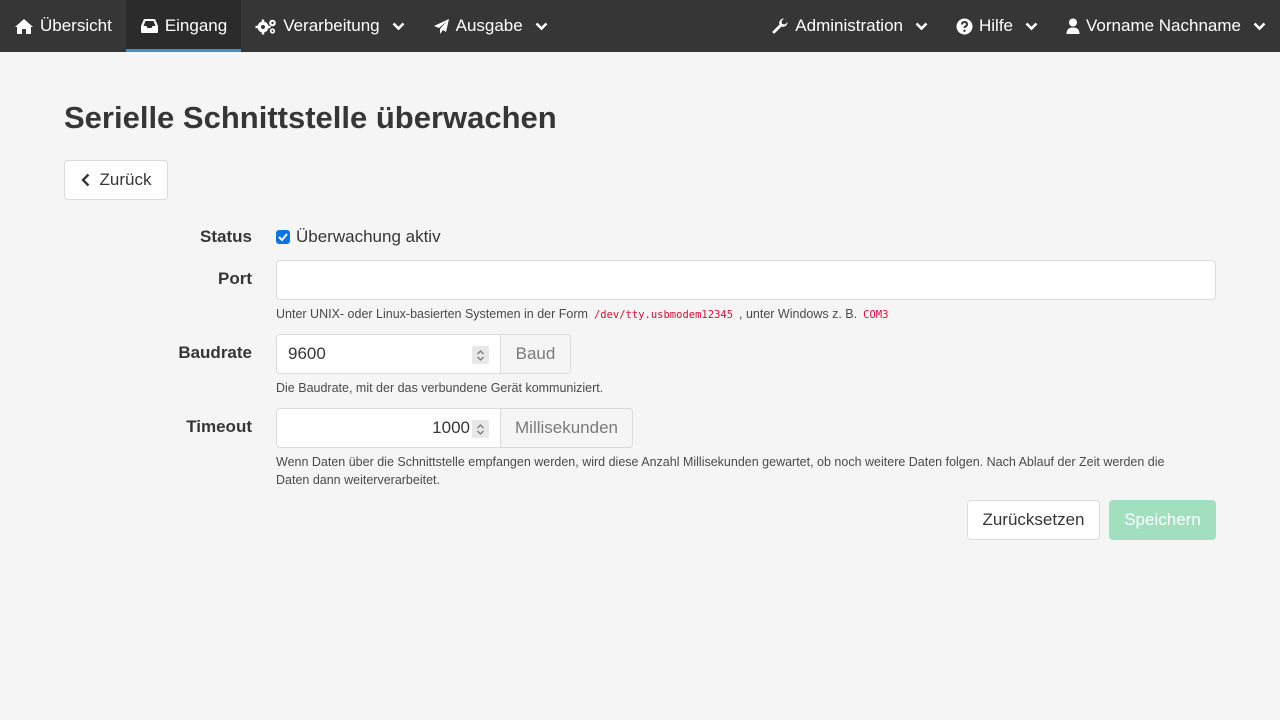  I want to click on paper-plane-icon, so click(441, 26).